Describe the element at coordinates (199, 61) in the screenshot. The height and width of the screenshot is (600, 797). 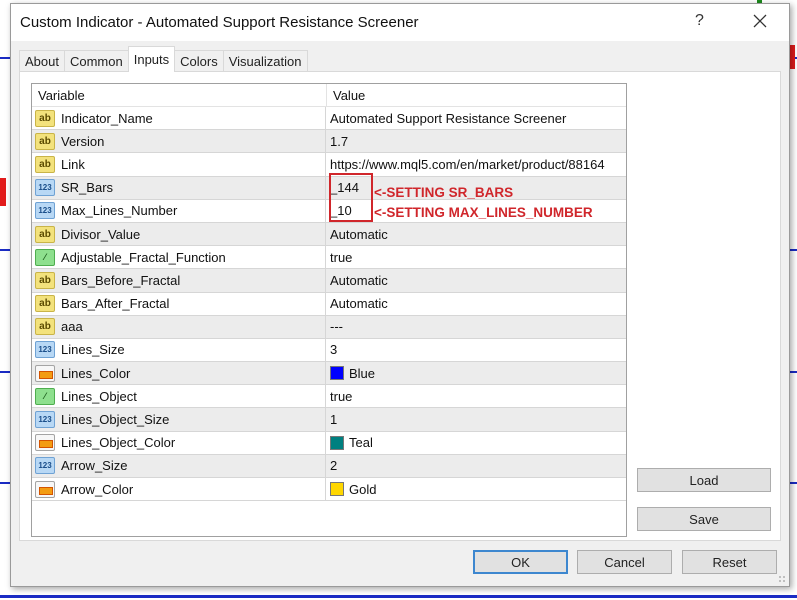
I see `tab-colors: Colors` at that location.